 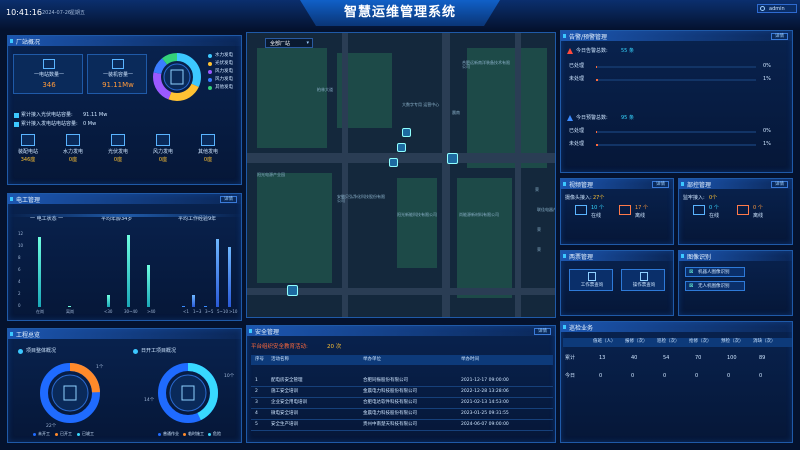 I want to click on safety-detail-button: 详情, so click(x=542, y=331).